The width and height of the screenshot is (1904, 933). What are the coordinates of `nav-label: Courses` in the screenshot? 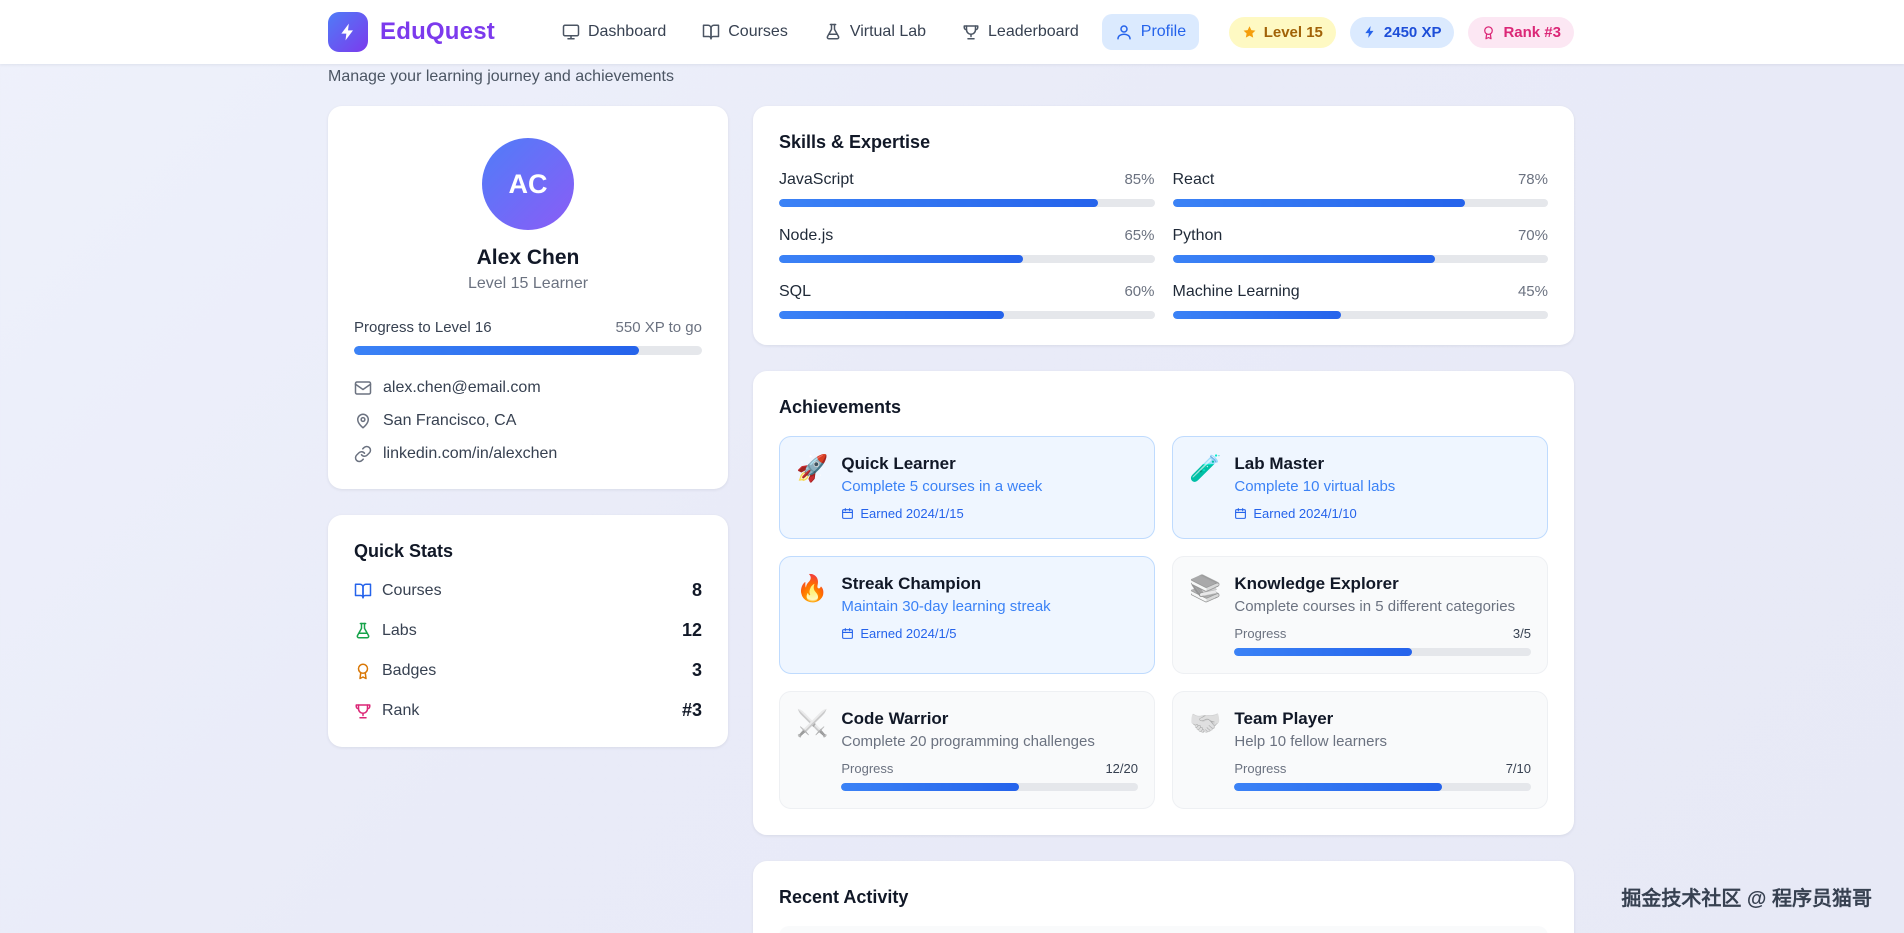 It's located at (758, 31).